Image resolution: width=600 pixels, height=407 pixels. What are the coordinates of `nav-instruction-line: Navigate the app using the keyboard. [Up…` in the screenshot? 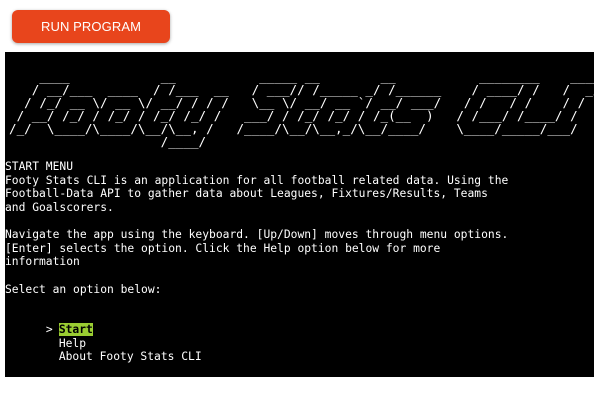 It's located at (257, 234).